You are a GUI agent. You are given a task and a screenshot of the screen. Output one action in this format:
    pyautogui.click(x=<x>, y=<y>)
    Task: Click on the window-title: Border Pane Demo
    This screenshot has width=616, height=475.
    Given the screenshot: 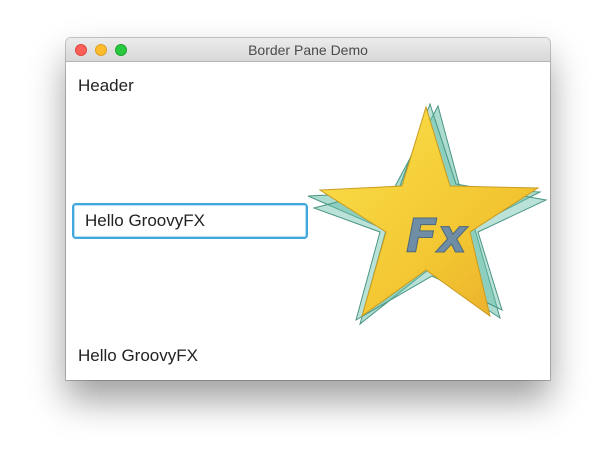 What is the action you would take?
    pyautogui.click(x=308, y=50)
    